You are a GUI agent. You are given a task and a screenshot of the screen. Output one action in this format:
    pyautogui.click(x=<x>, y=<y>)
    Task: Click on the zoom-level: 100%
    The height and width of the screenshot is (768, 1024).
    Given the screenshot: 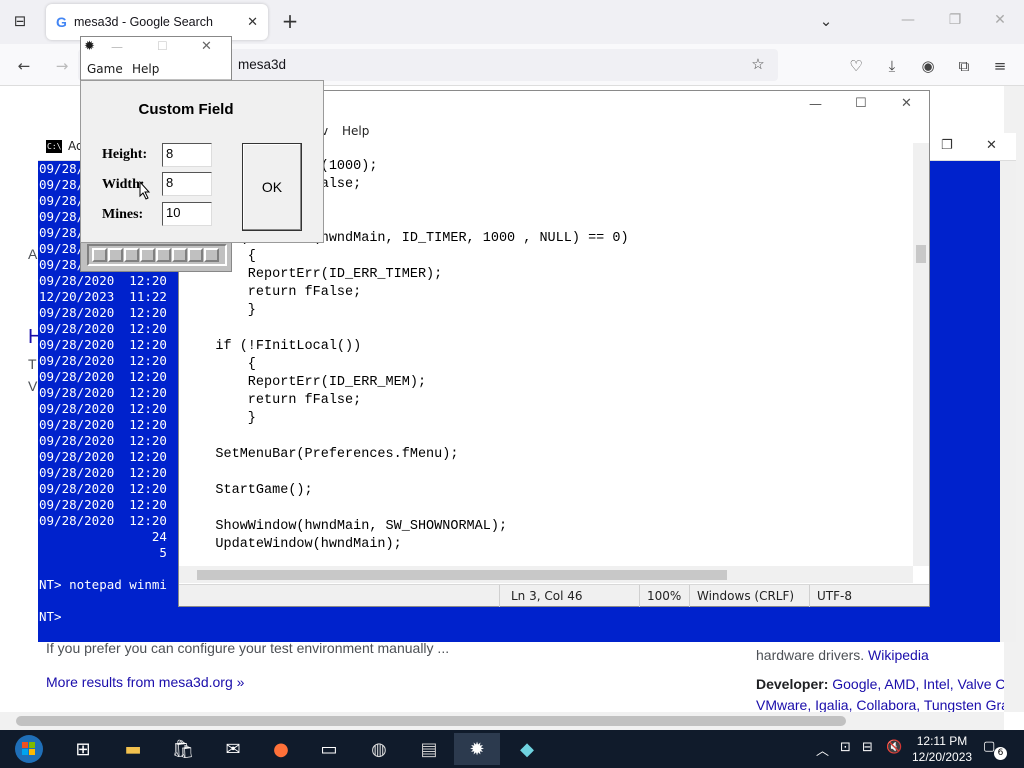 What is the action you would take?
    pyautogui.click(x=664, y=596)
    